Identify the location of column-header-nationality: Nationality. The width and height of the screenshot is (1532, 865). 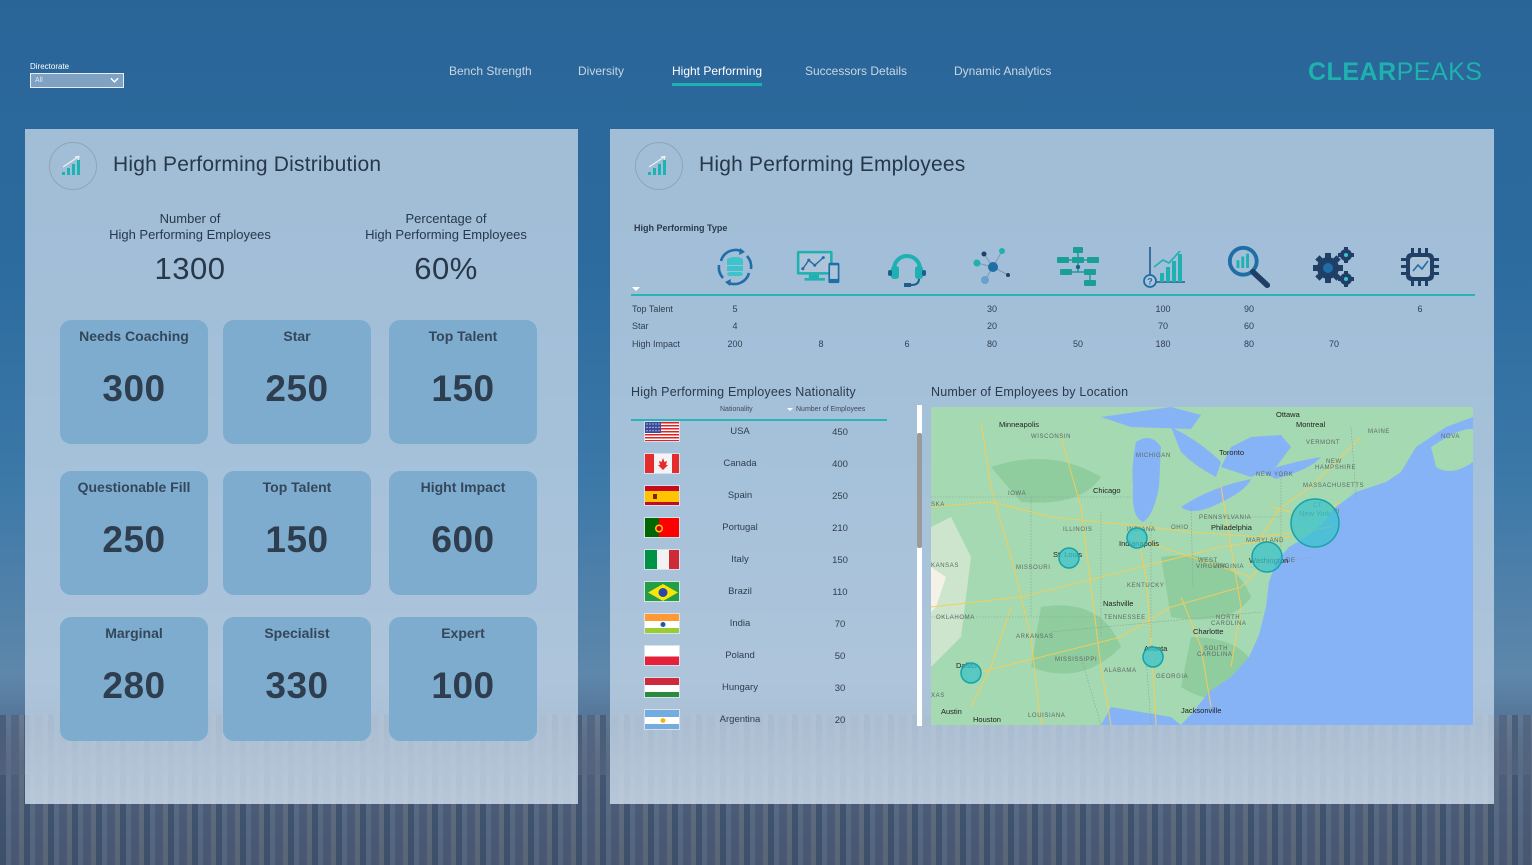
(736, 409).